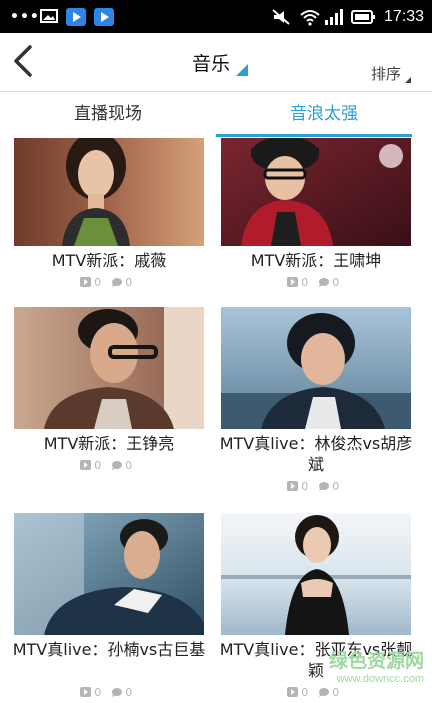 Image resolution: width=432 pixels, height=703 pixels. What do you see at coordinates (310, 18) in the screenshot?
I see `wifi-icon` at bounding box center [310, 18].